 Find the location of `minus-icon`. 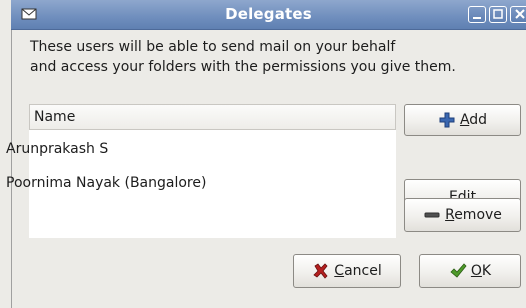

minus-icon is located at coordinates (432, 215).